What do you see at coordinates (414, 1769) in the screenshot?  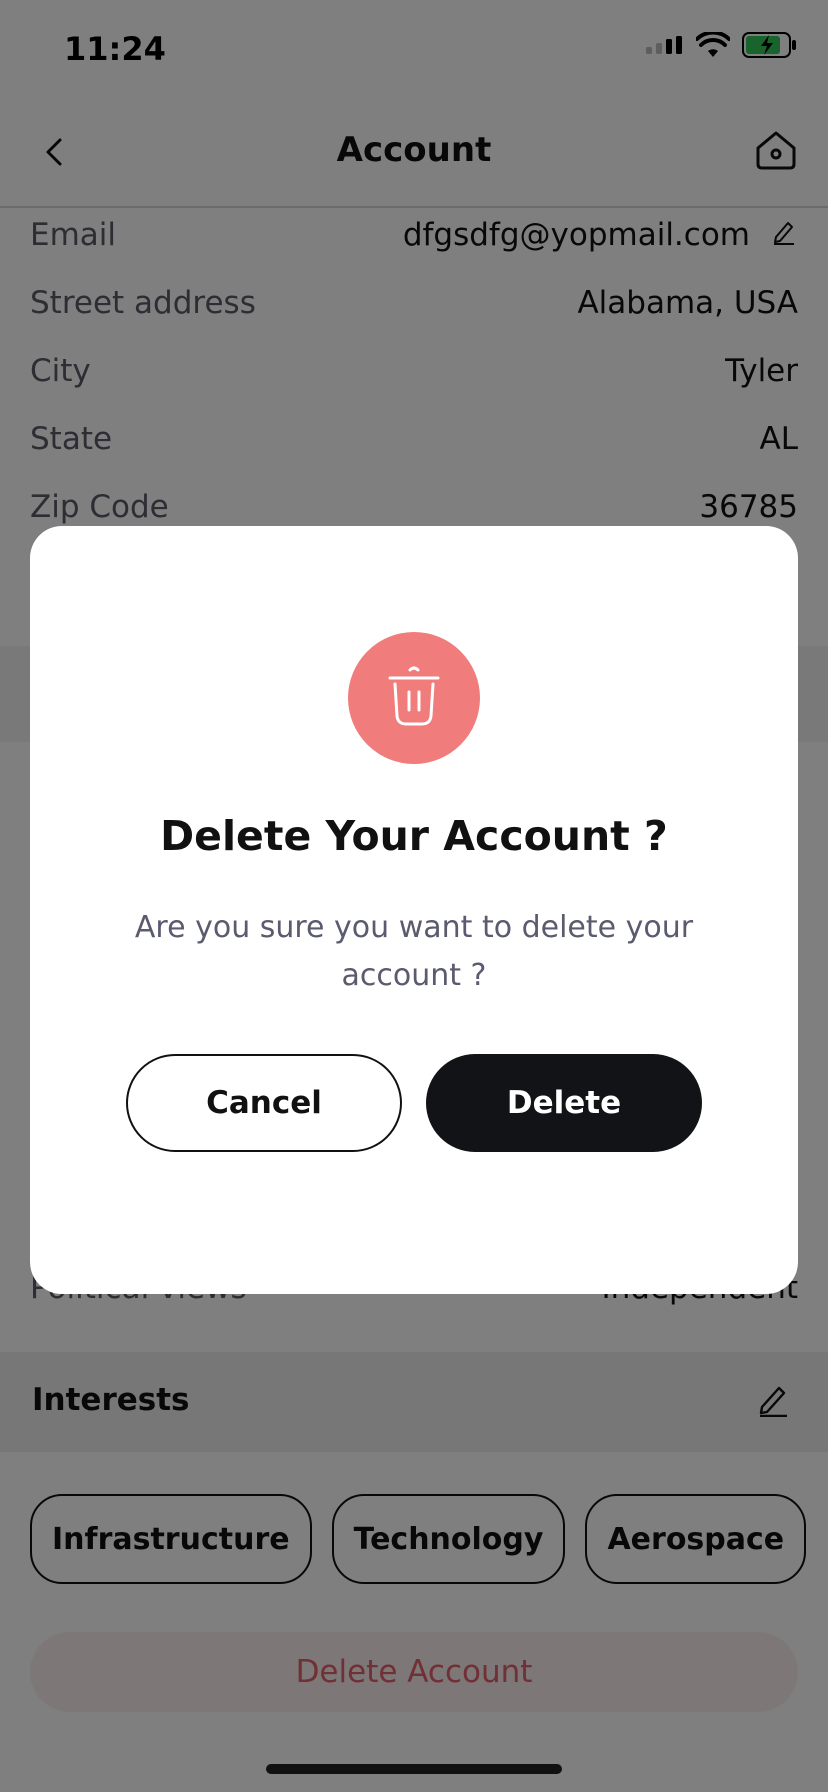 I see `home-indicator` at bounding box center [414, 1769].